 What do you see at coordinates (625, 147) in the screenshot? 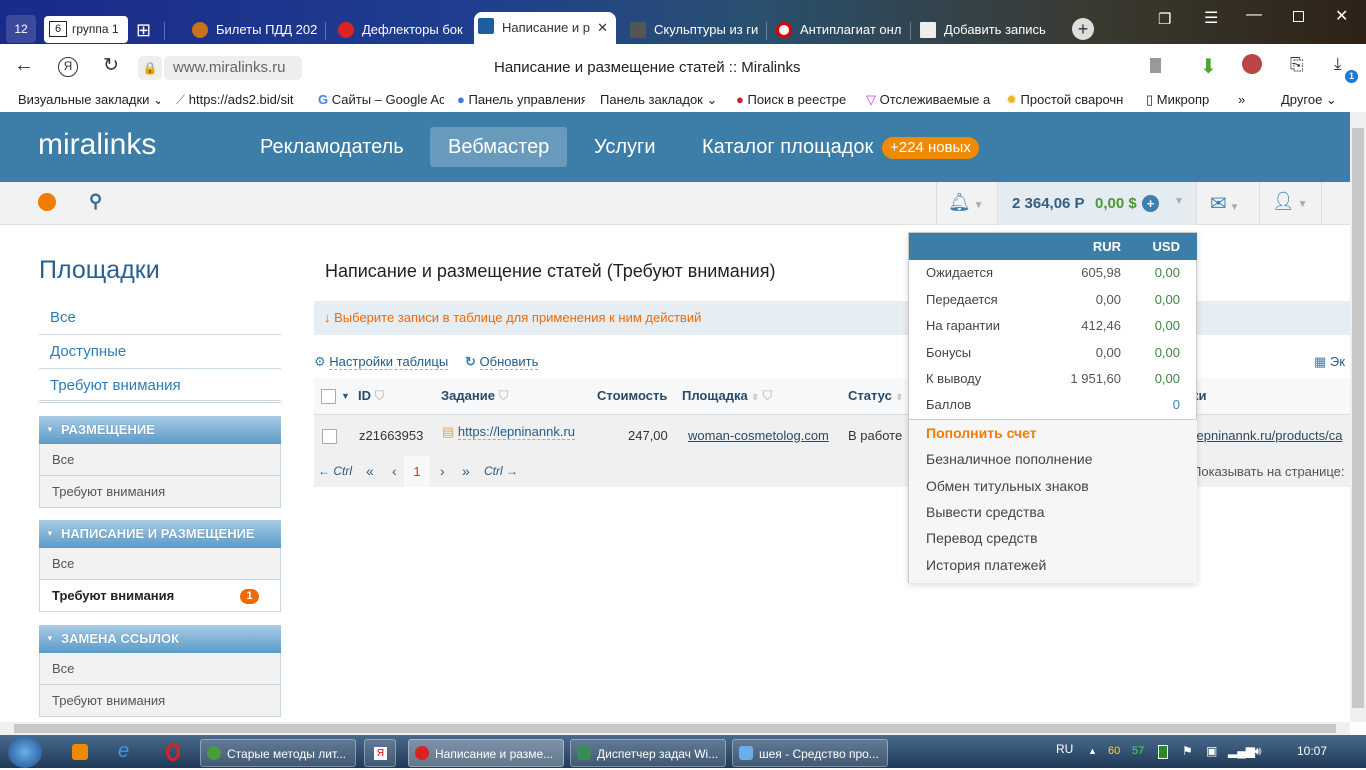
I see `nav-services: Услуги` at bounding box center [625, 147].